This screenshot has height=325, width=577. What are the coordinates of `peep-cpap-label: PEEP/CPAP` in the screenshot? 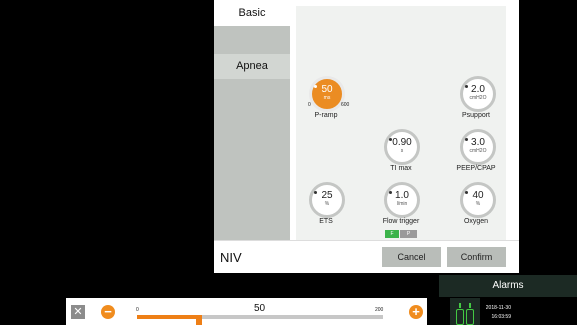 It's located at (476, 168).